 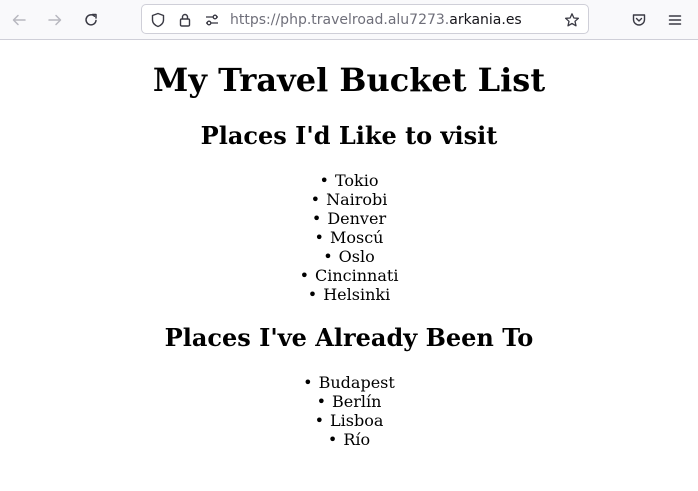 I want to click on list-item: • Cincinnati, so click(x=349, y=275).